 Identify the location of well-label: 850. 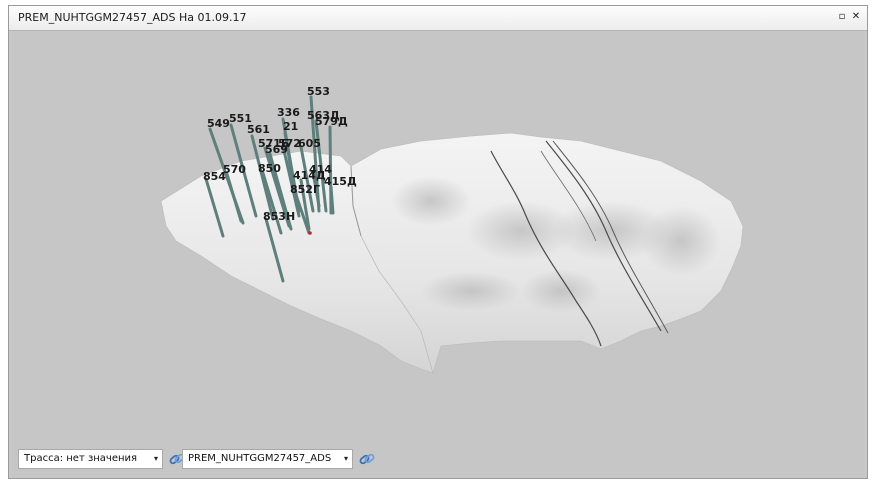
(269, 168).